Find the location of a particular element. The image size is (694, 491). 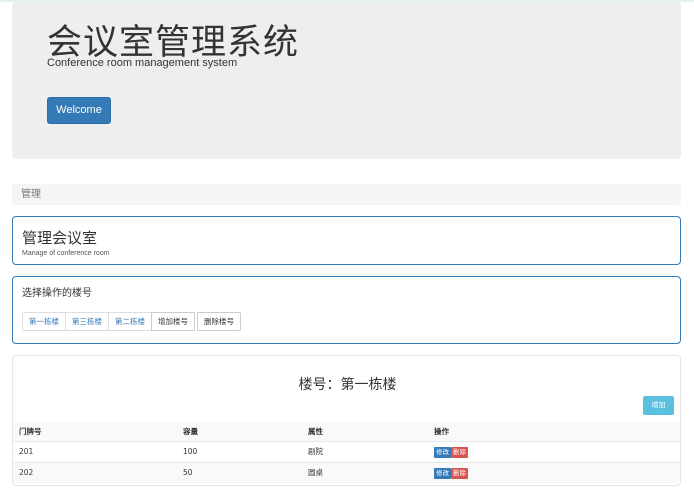

building-select-panel: 选择操作的楼号 第一栋楼 第三栋楼 第二栋楼 增加楼号 删除楼号 is located at coordinates (346, 310).